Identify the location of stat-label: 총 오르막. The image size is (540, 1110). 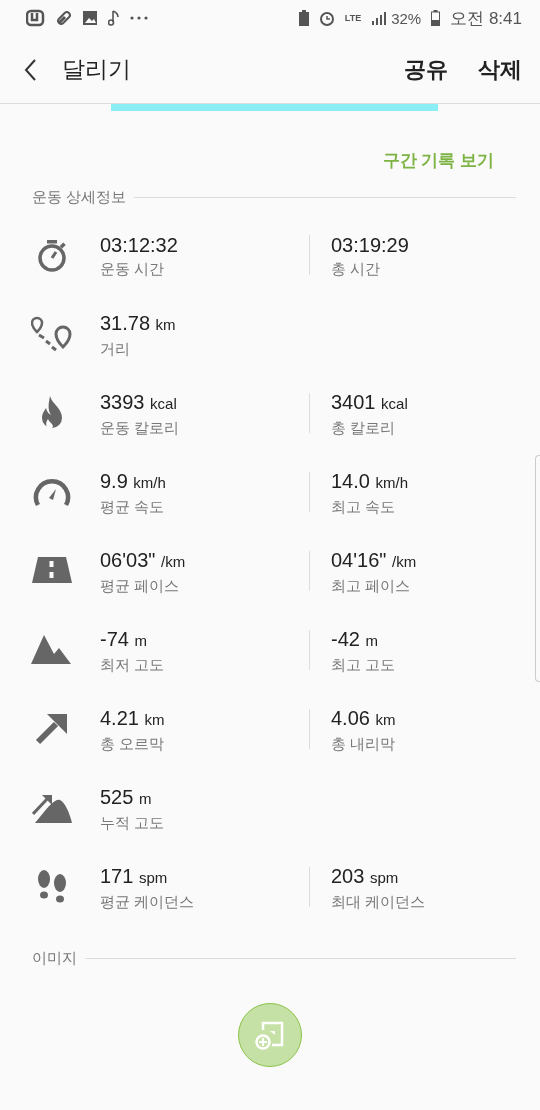
(132, 743).